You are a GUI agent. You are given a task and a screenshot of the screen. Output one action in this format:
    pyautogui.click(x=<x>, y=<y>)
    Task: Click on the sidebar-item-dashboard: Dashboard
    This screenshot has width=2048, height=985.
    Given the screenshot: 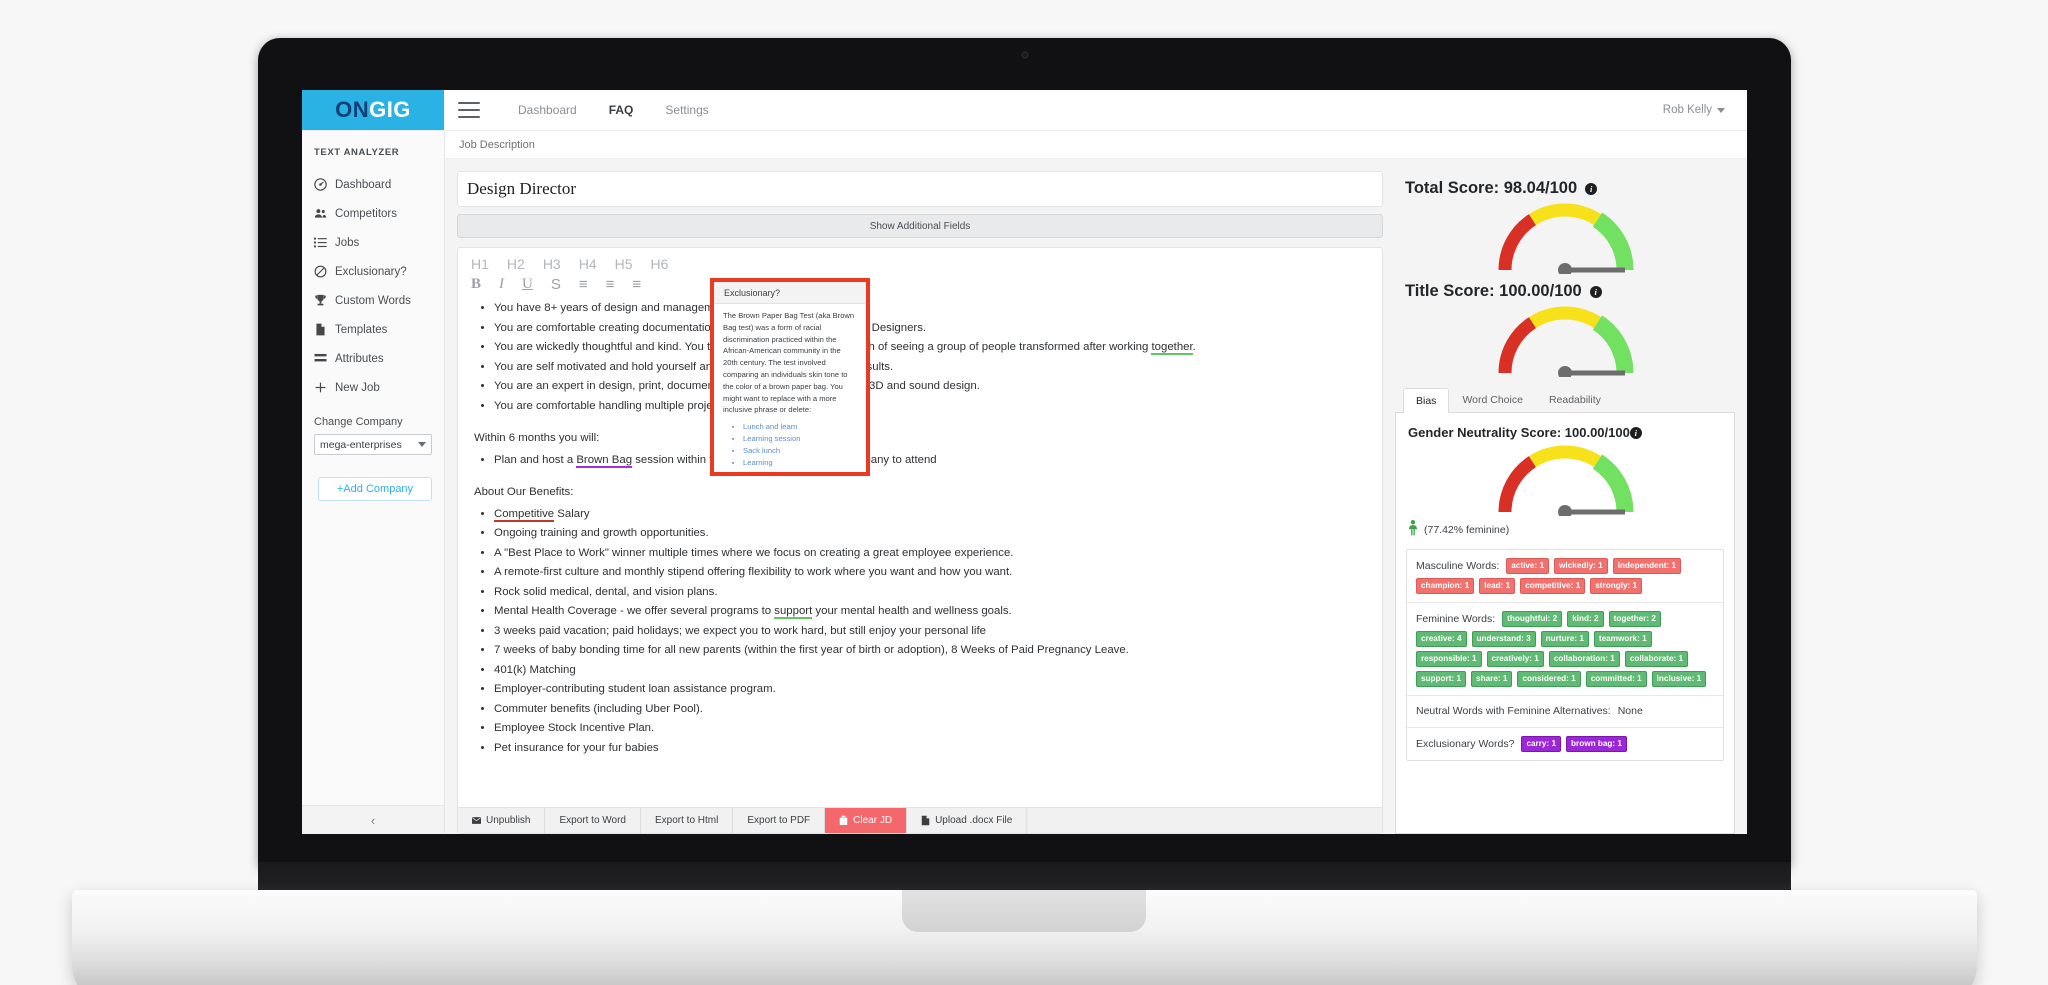 What is the action you would take?
    pyautogui.click(x=373, y=184)
    